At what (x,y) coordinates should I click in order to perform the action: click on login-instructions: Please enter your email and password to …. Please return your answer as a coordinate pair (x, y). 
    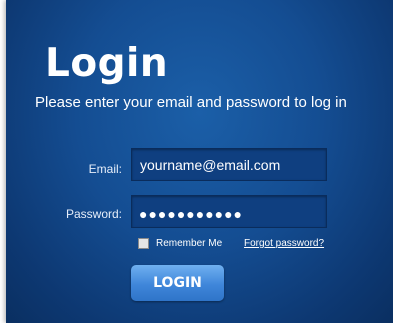
    Looking at the image, I should click on (191, 102).